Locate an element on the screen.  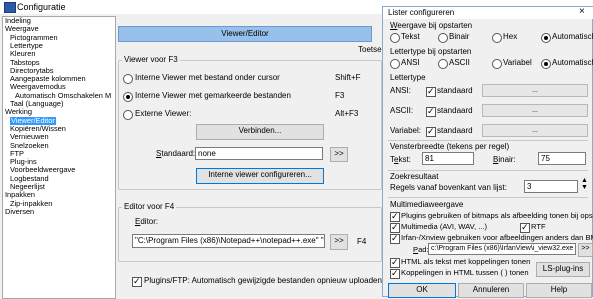
lettertype-heading: Lettertype is located at coordinates (408, 77).